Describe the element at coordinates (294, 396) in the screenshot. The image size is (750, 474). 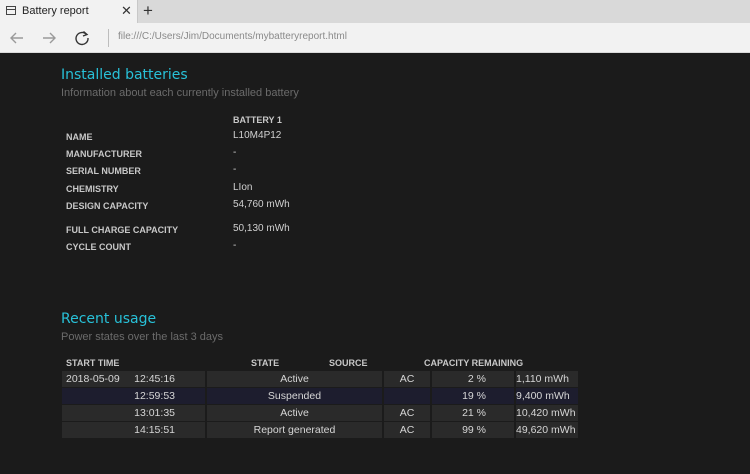
I see `state-cell: Suspended` at that location.